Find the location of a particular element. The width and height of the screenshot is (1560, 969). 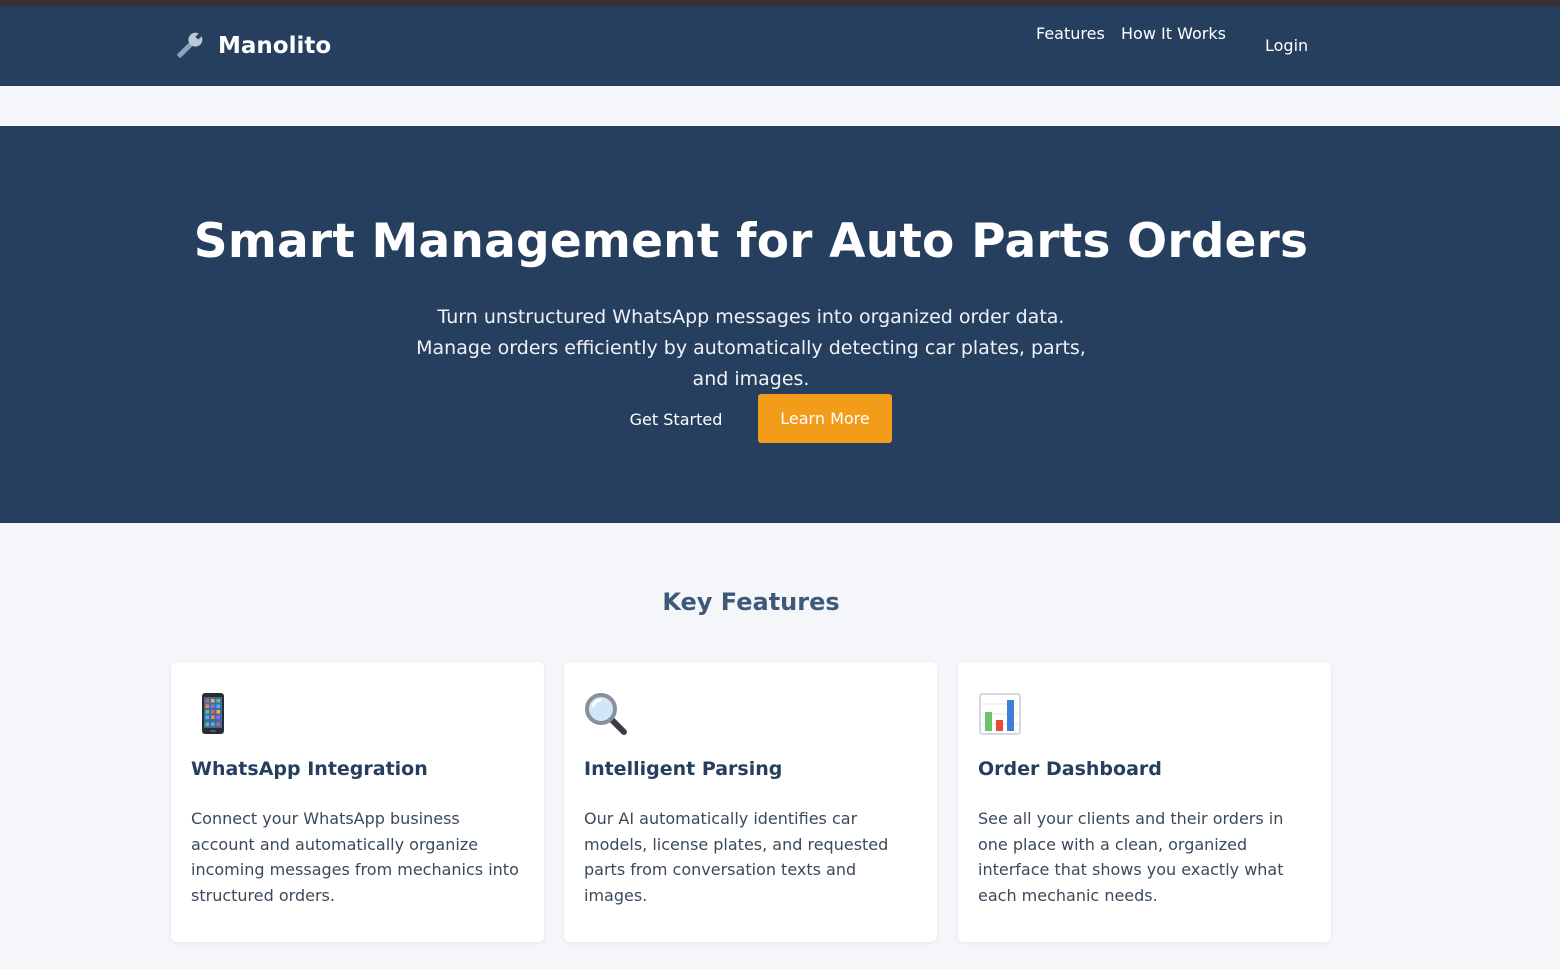

get-started-button: Get Started is located at coordinates (676, 419).